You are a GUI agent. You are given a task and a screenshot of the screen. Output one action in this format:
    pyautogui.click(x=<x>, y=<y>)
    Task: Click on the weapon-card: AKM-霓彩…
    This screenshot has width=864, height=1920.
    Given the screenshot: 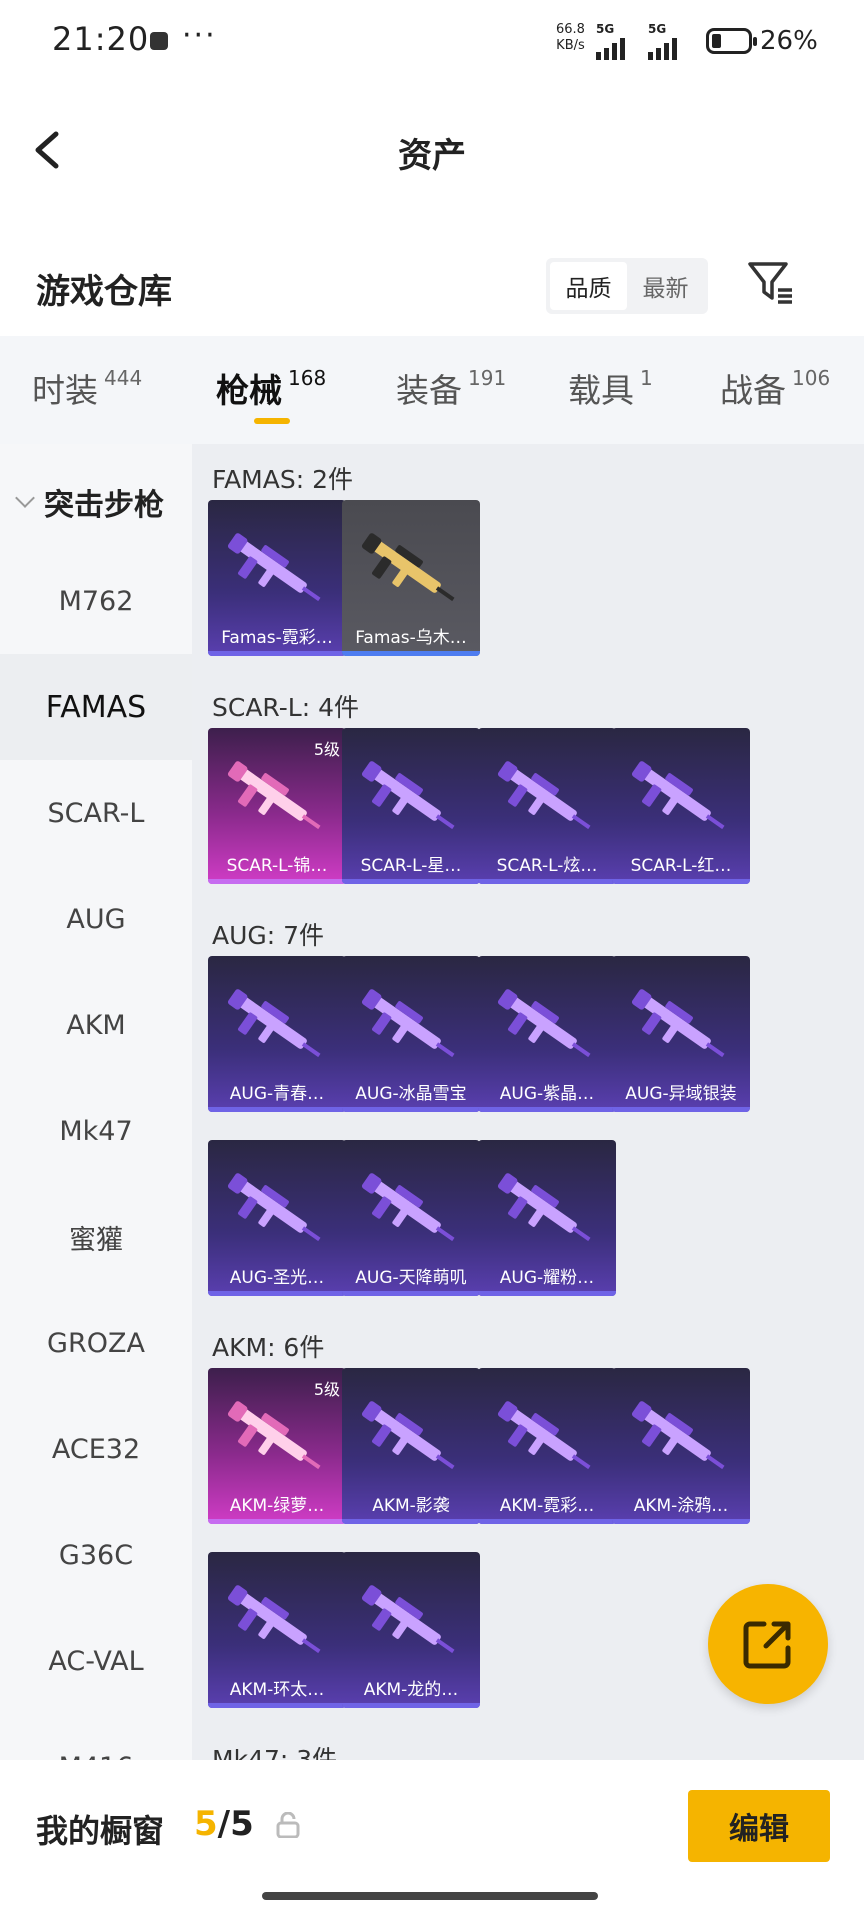 What is the action you would take?
    pyautogui.click(x=547, y=1446)
    